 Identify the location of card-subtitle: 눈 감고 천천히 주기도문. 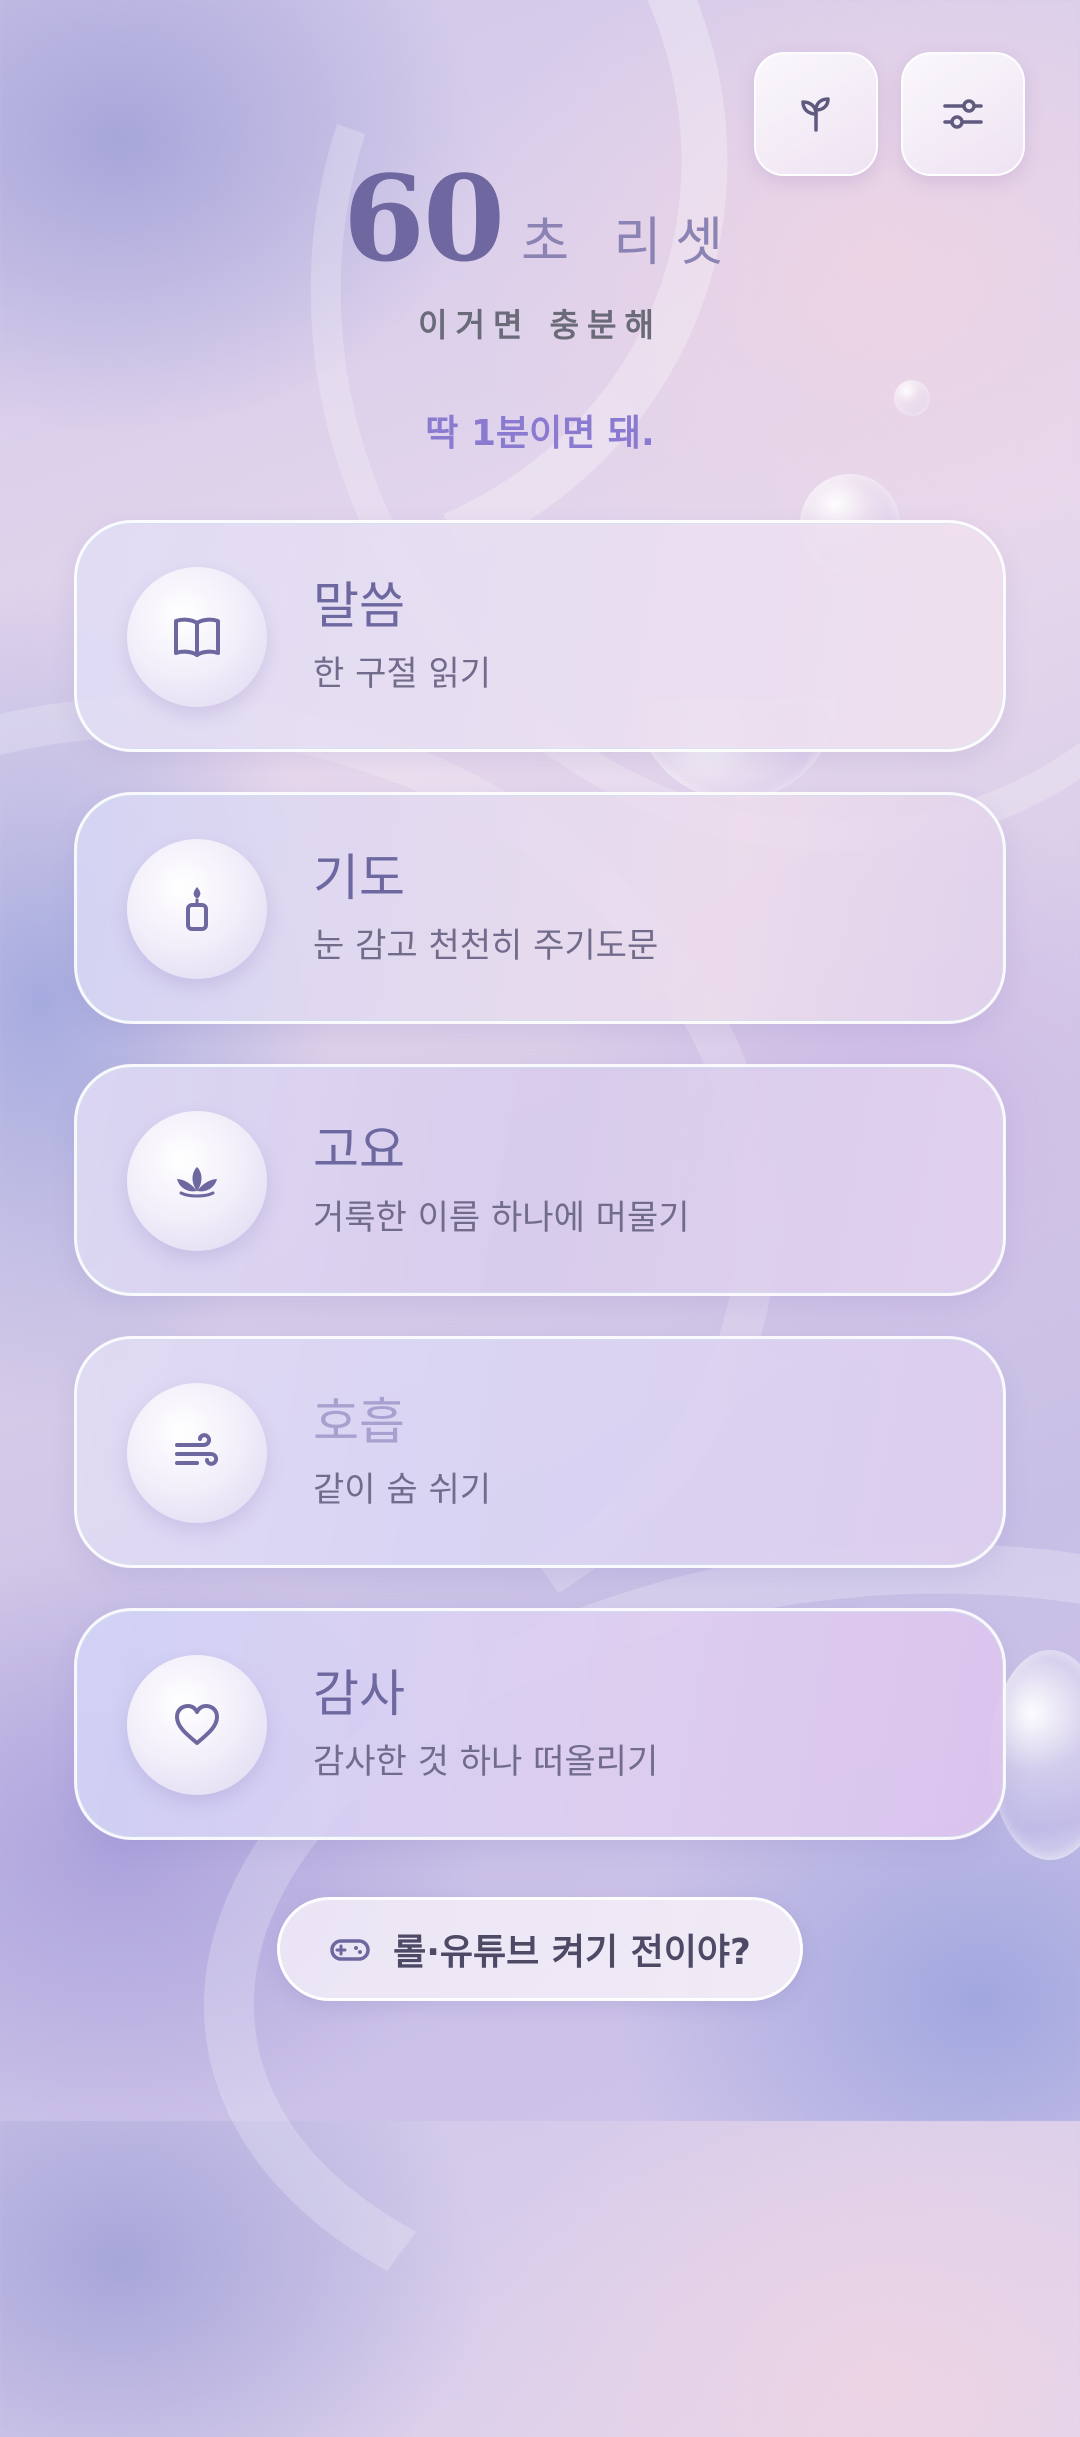
(486, 946).